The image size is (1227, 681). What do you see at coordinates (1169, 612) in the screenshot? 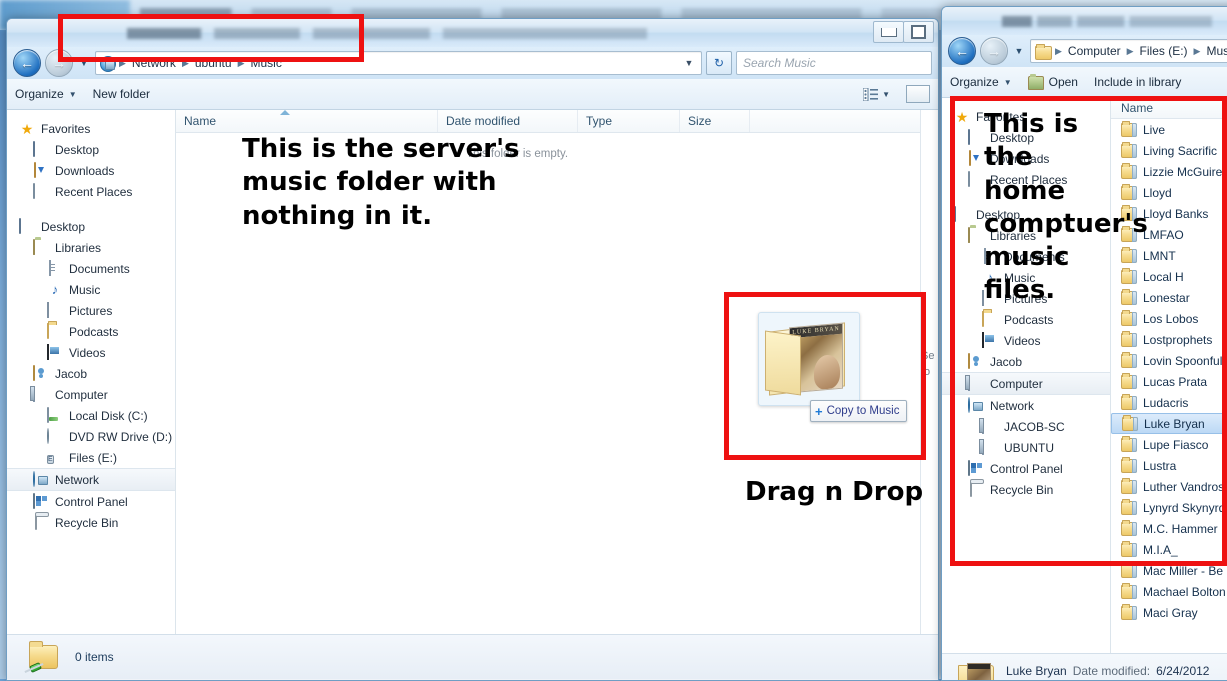
I see `file-list-item: Maci Gray` at bounding box center [1169, 612].